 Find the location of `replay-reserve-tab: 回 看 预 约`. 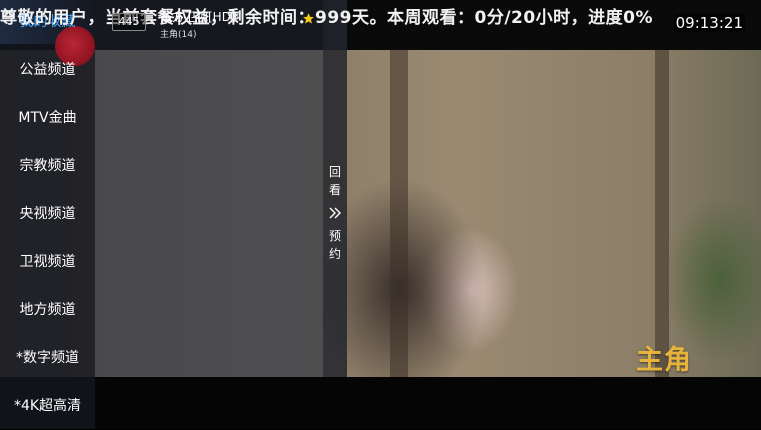

replay-reserve-tab: 回 看 预 约 is located at coordinates (335, 188).